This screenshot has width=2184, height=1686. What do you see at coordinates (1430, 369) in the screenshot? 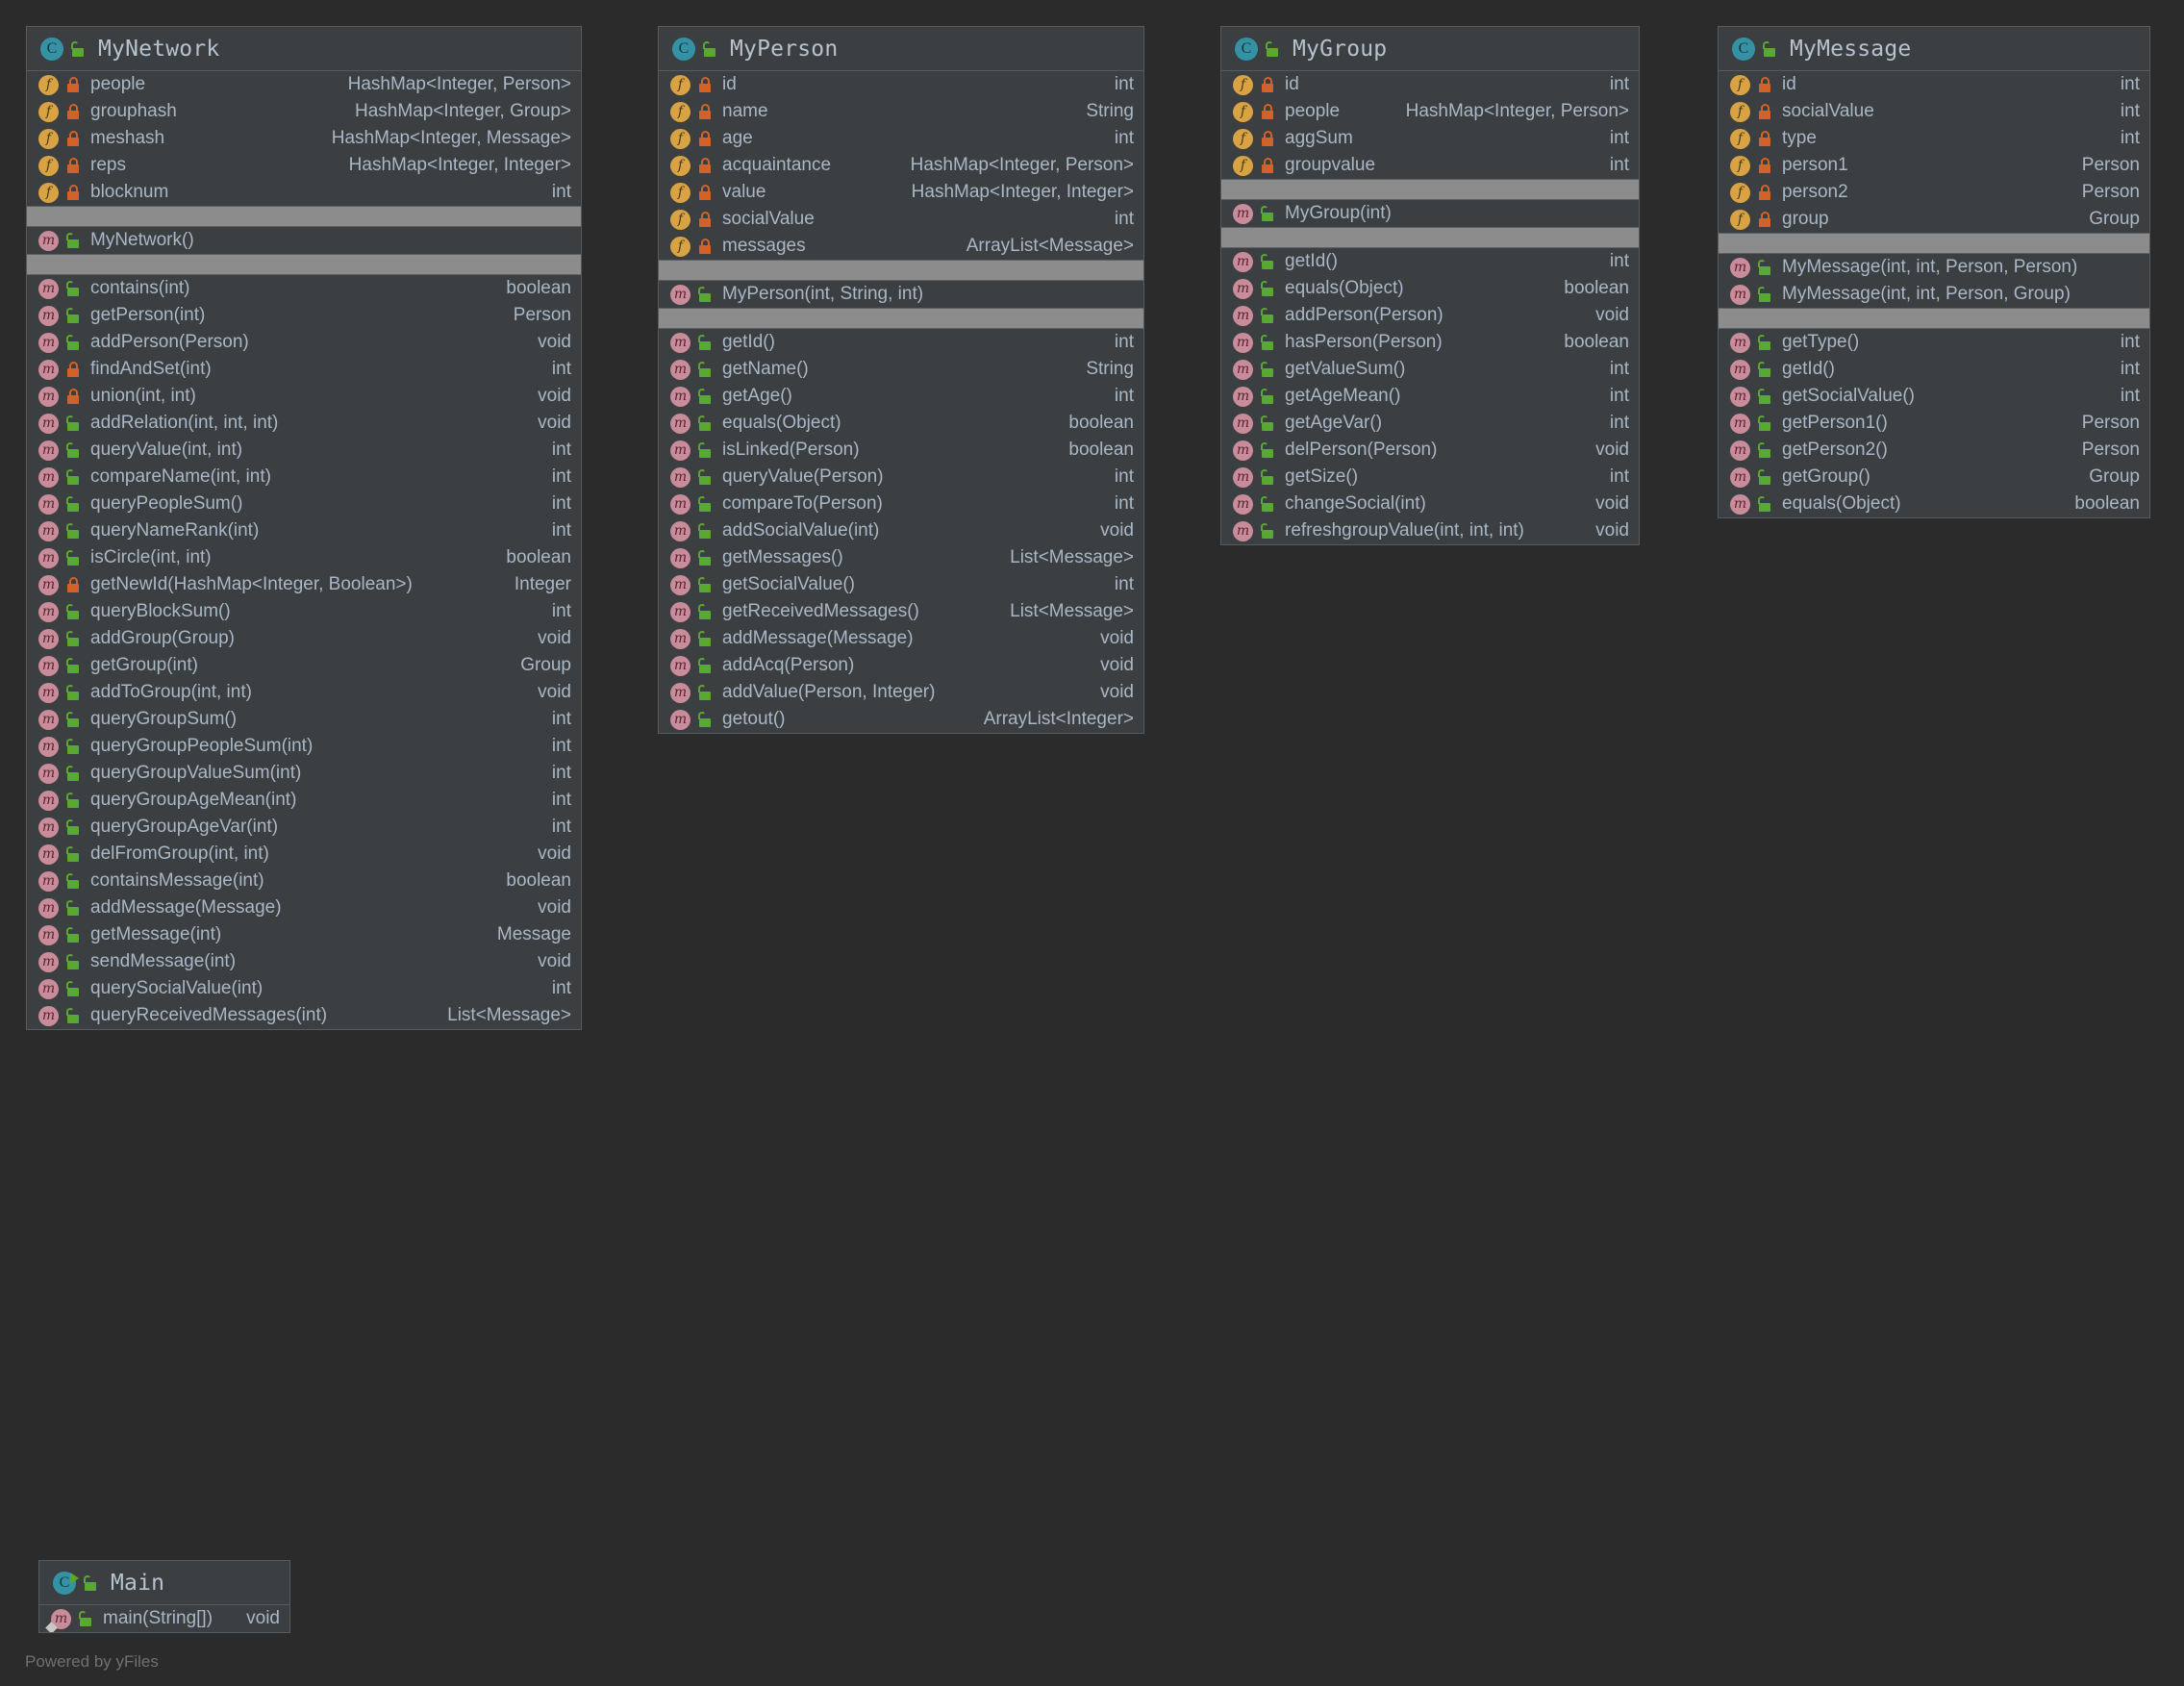
I see `method-row: m getValueSum() int` at bounding box center [1430, 369].